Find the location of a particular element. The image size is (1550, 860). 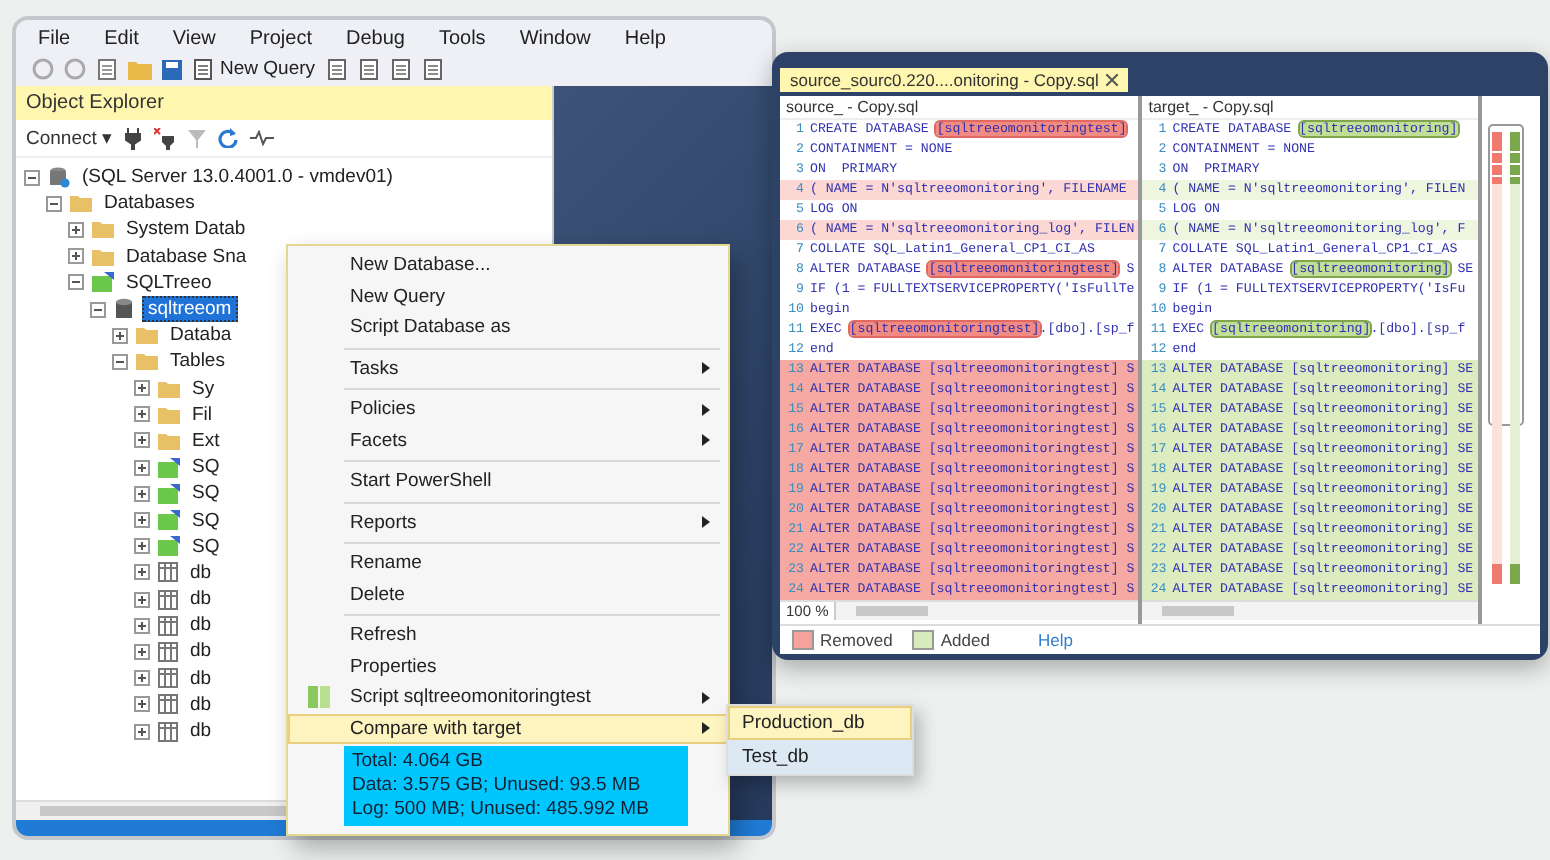

menu-item: Edit is located at coordinates (121, 39).